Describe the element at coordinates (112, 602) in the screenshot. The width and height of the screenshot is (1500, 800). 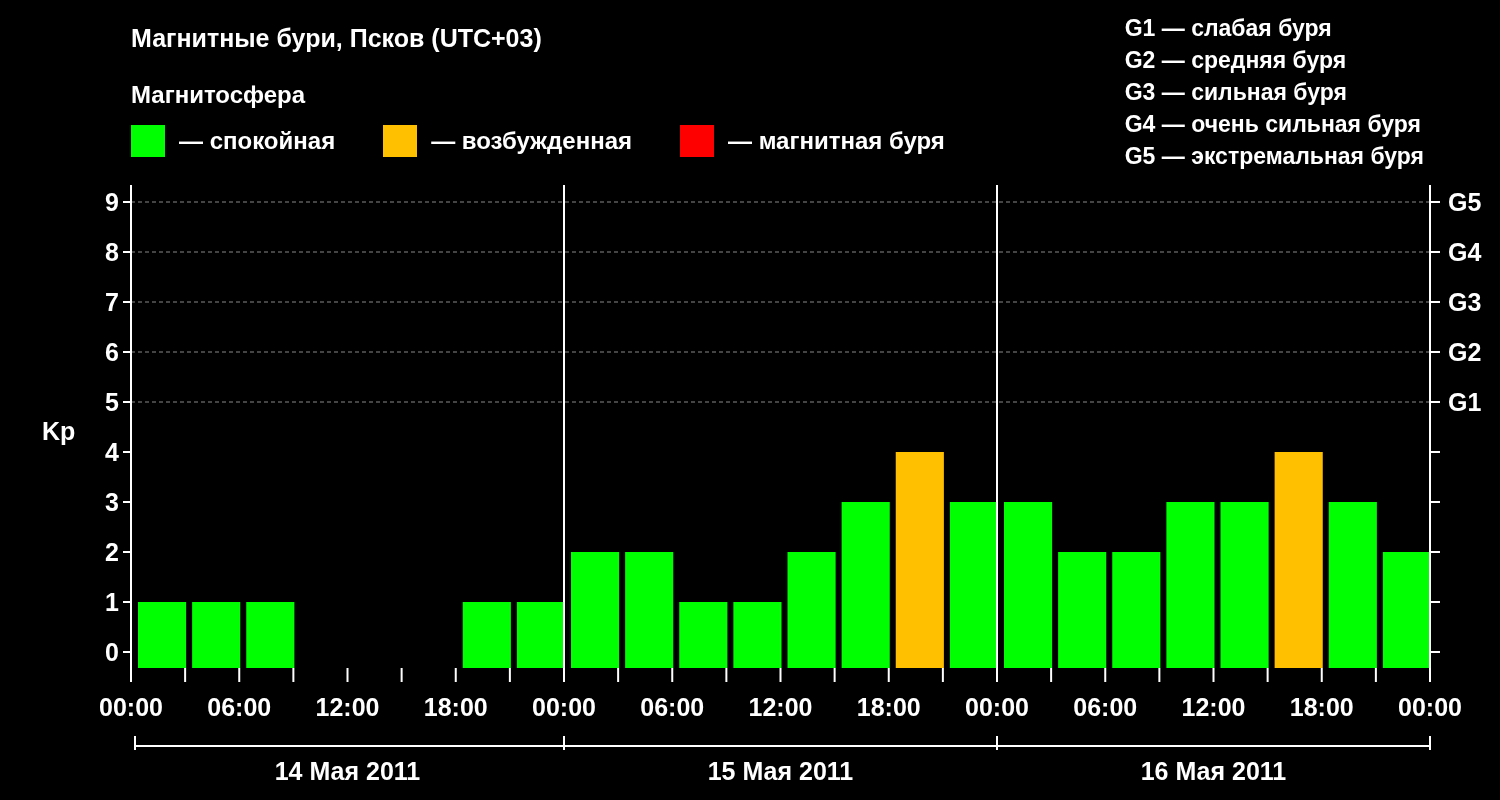
I see `y-axis-label: 1` at that location.